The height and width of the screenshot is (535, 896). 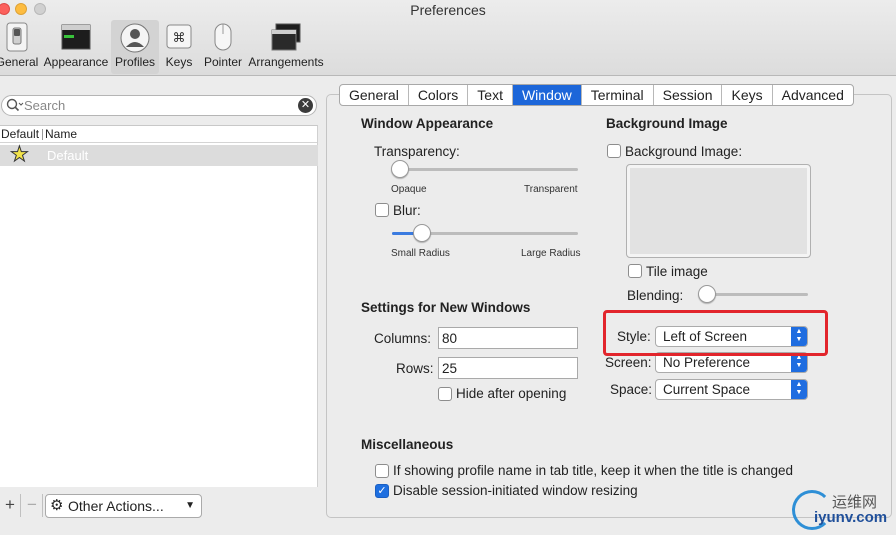 I want to click on column-separator, so click(x=42, y=134).